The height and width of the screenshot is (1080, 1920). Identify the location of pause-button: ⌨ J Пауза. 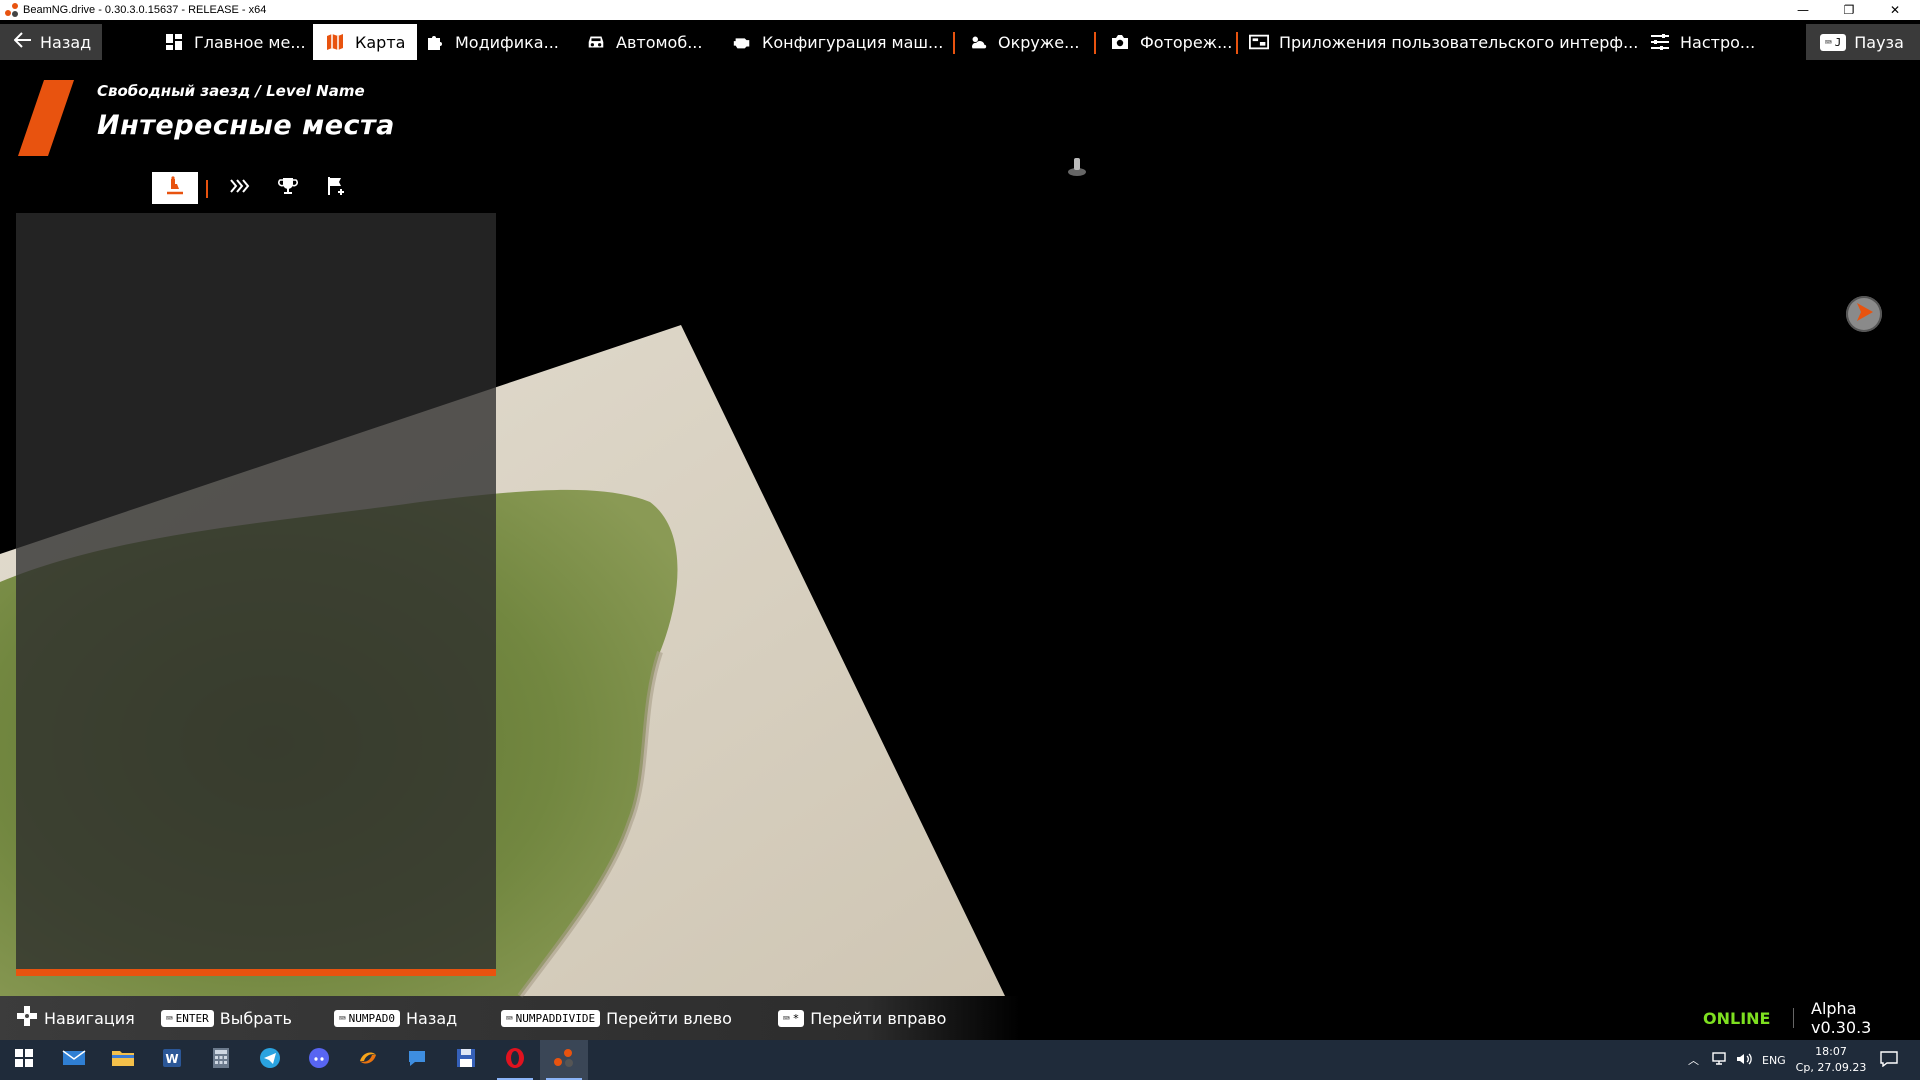
(1863, 42).